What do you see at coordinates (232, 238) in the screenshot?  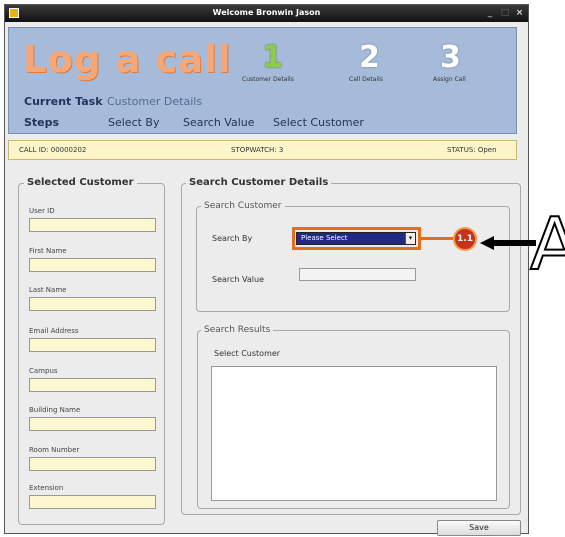 I see `search-by-label: Search By` at bounding box center [232, 238].